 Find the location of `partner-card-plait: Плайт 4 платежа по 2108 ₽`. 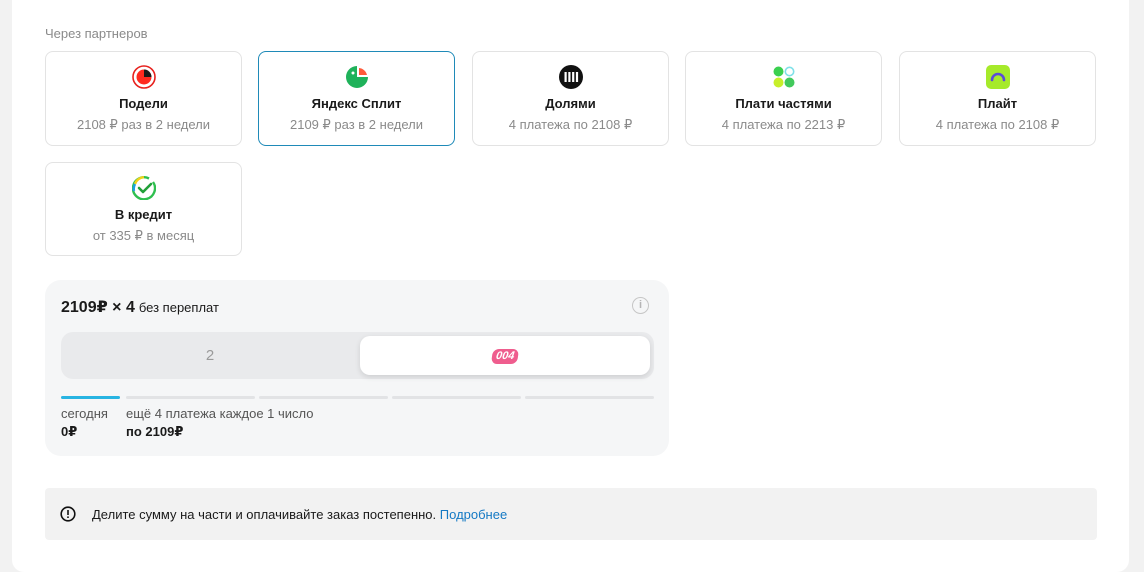

partner-card-plait: Плайт 4 платежа по 2108 ₽ is located at coordinates (997, 98).